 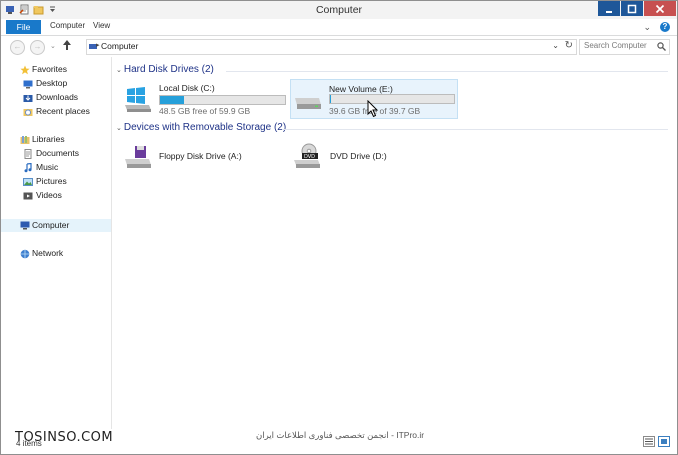 I want to click on address-bar: ▸ Computer ⌄ ↻, so click(x=331, y=47).